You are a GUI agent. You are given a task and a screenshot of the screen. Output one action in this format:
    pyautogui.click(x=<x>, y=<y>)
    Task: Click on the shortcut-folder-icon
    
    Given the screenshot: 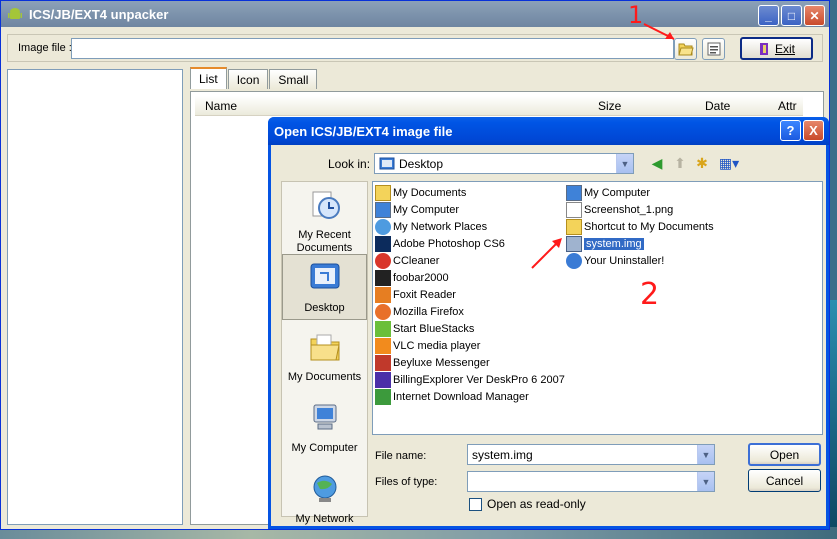 What is the action you would take?
    pyautogui.click(x=574, y=227)
    